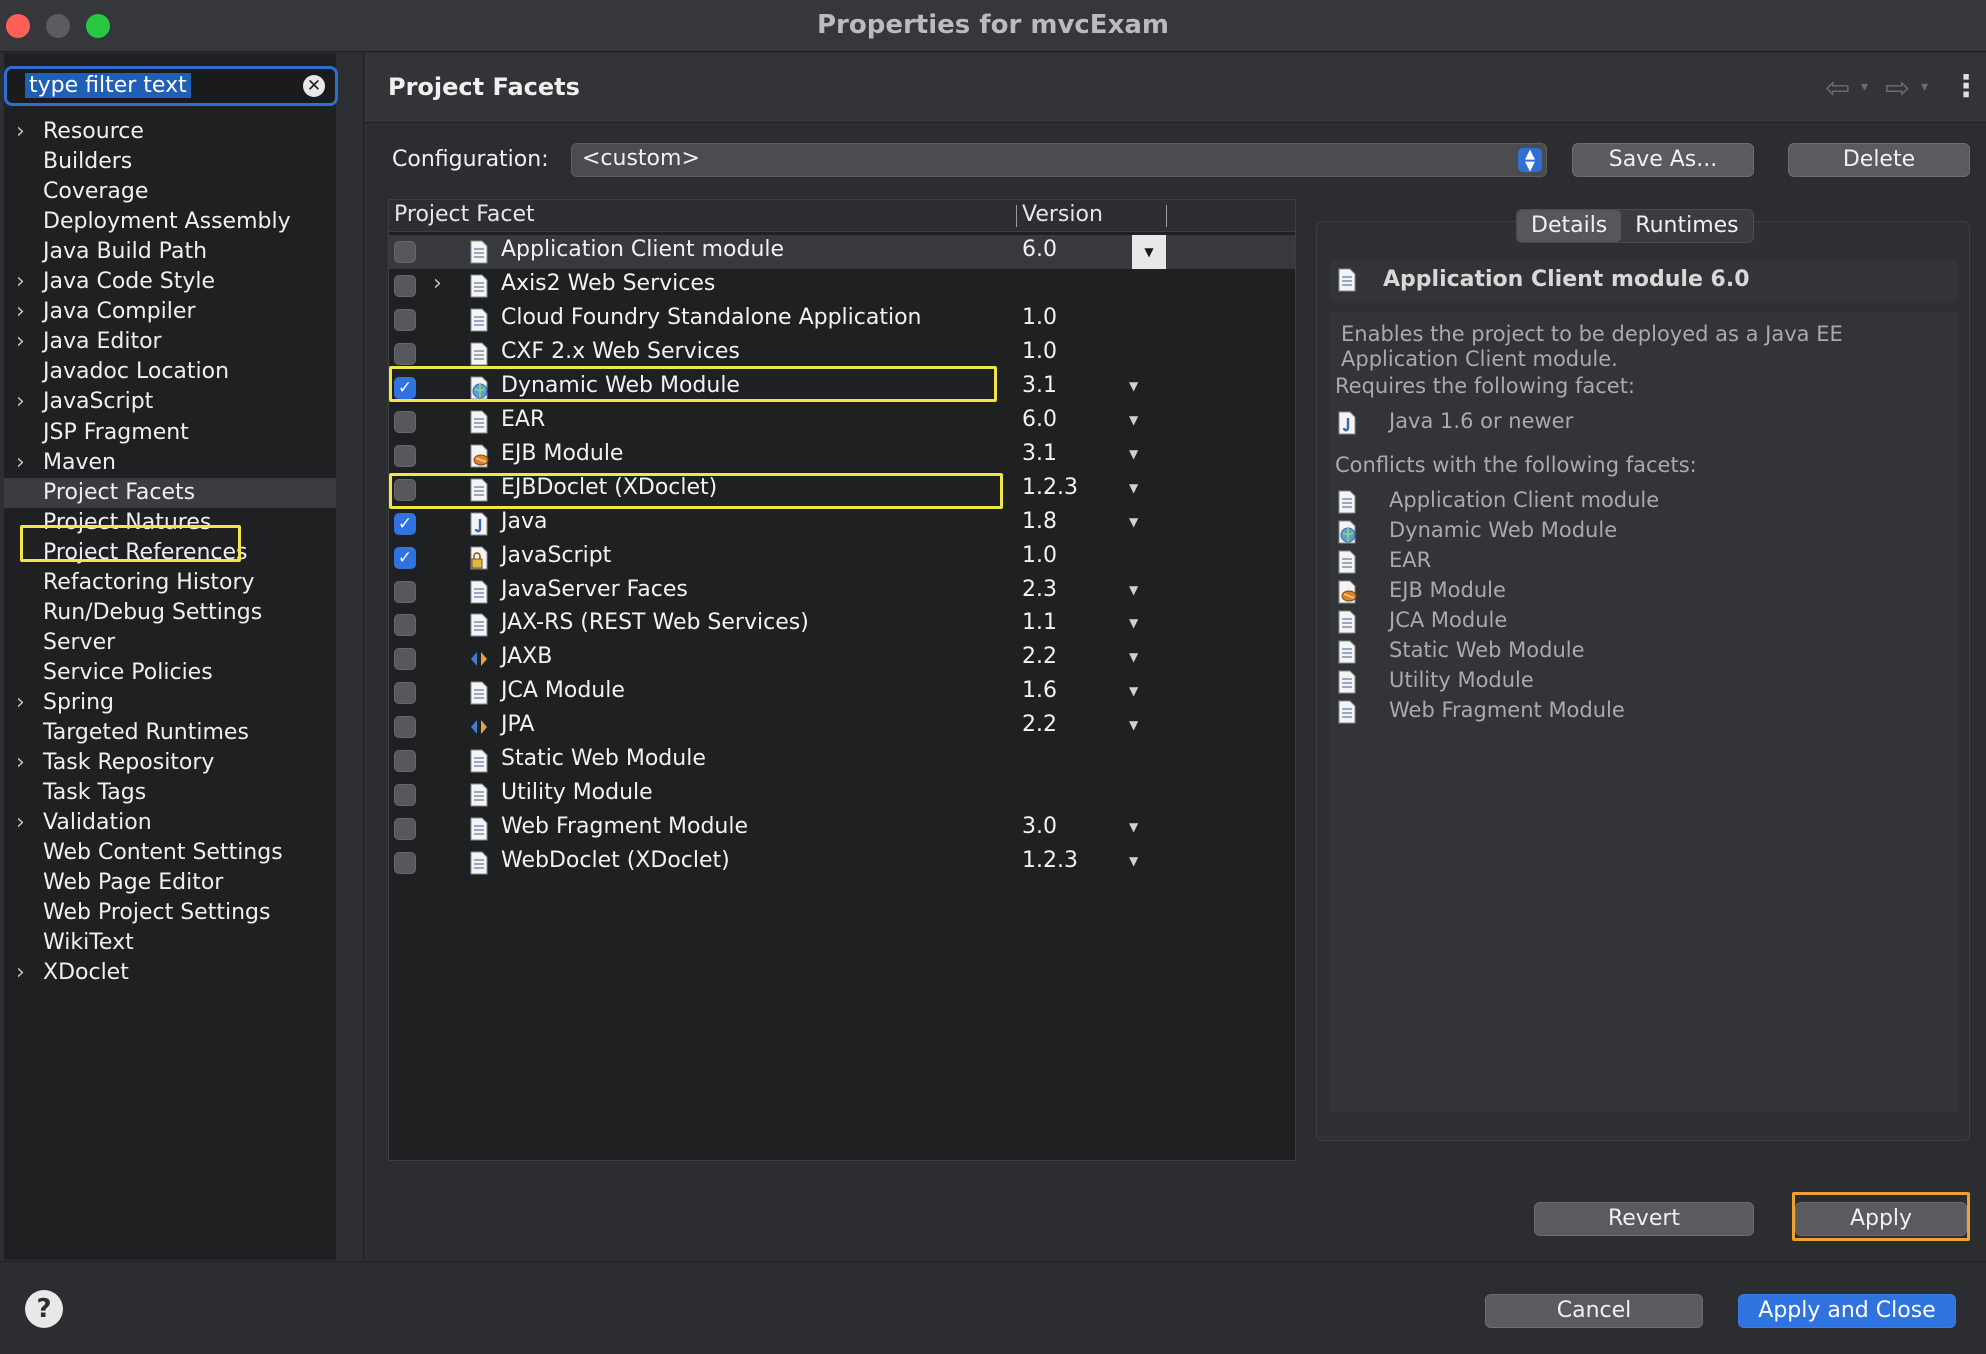 The height and width of the screenshot is (1354, 1986). I want to click on sidebar-item: › Java Compiler, so click(170, 312).